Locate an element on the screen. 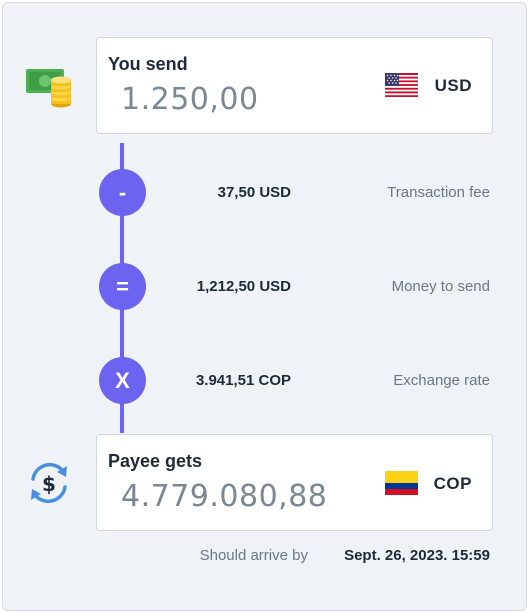  send-amount-input is located at coordinates (241, 99).